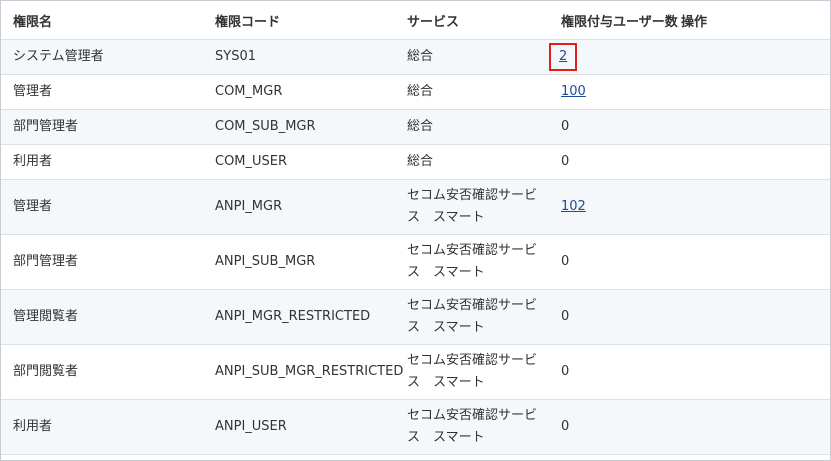  Describe the element at coordinates (299, 57) in the screenshot. I see `permission-code-cell: SYS01` at that location.